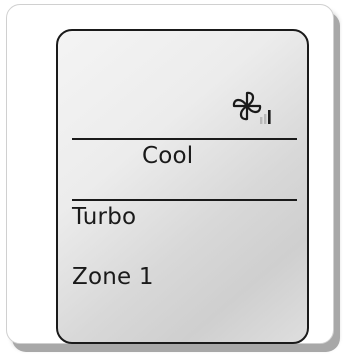  What do you see at coordinates (184, 200) in the screenshot?
I see `divider-middle` at bounding box center [184, 200].